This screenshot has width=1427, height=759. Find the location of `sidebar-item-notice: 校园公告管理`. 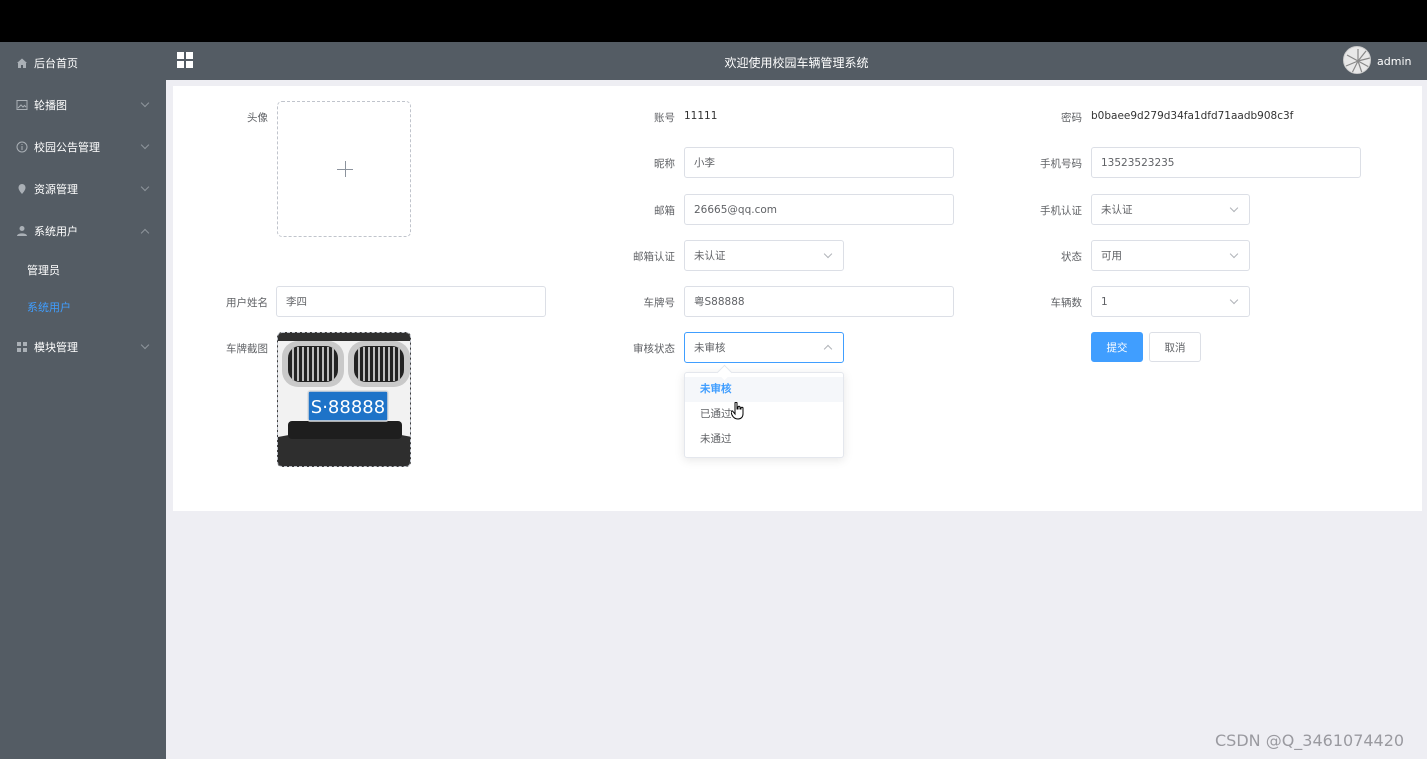

sidebar-item-notice: 校园公告管理 is located at coordinates (83, 147).